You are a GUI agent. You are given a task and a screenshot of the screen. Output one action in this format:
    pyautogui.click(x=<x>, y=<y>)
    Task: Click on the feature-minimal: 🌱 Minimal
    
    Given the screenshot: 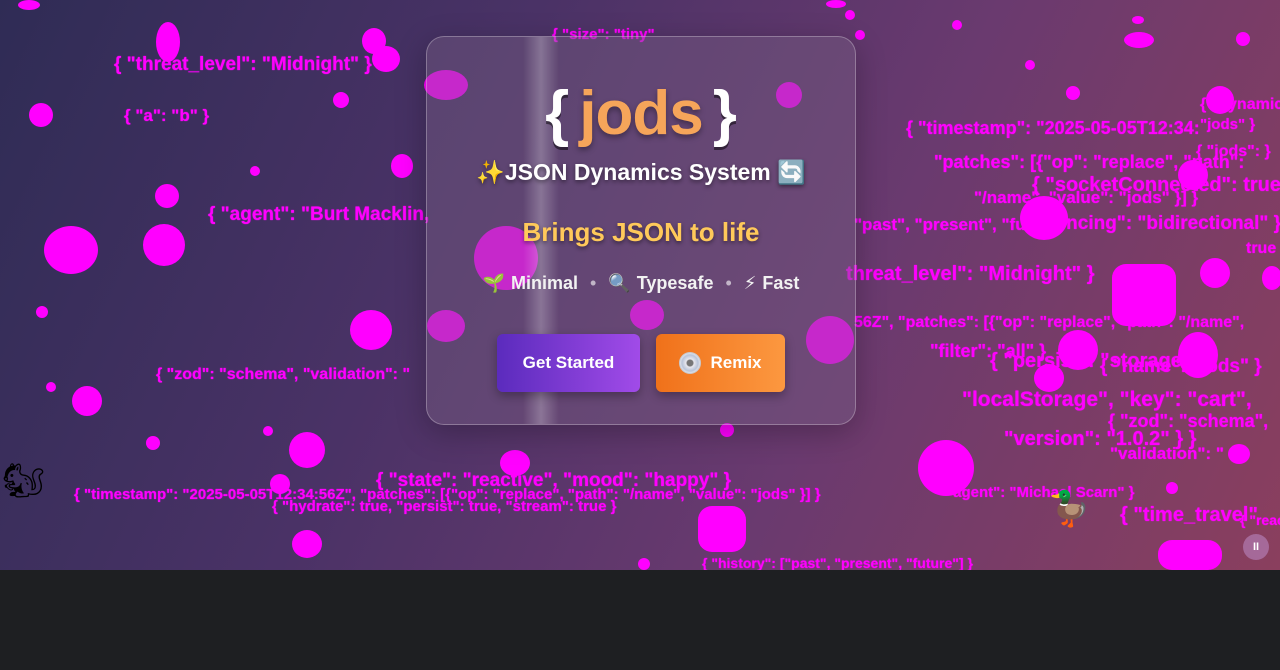 What is the action you would take?
    pyautogui.click(x=530, y=283)
    